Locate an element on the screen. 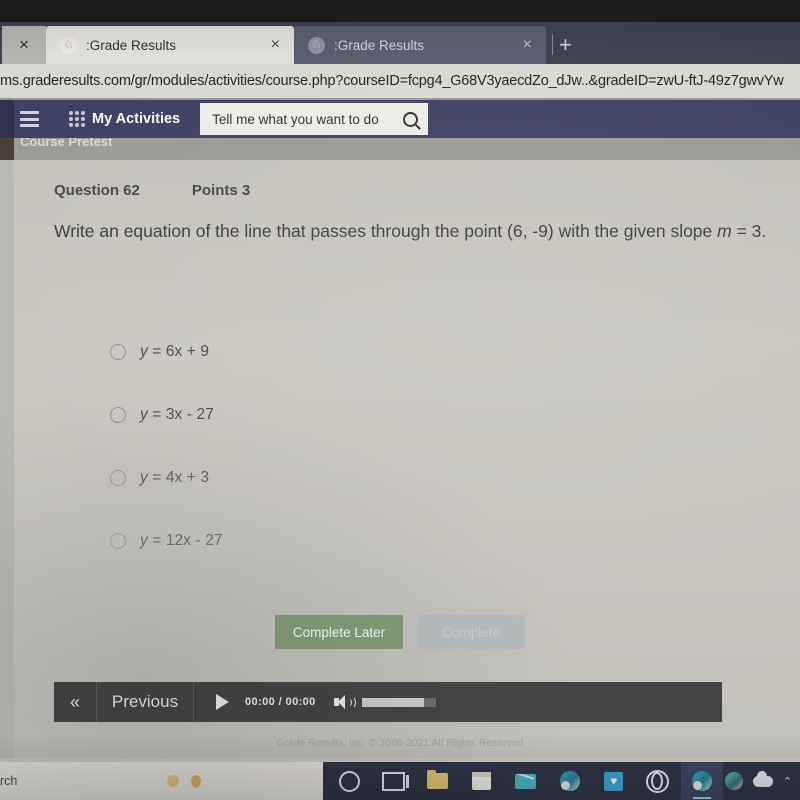 This screenshot has height=800, width=800. question-number: Question 62 is located at coordinates (97, 190).